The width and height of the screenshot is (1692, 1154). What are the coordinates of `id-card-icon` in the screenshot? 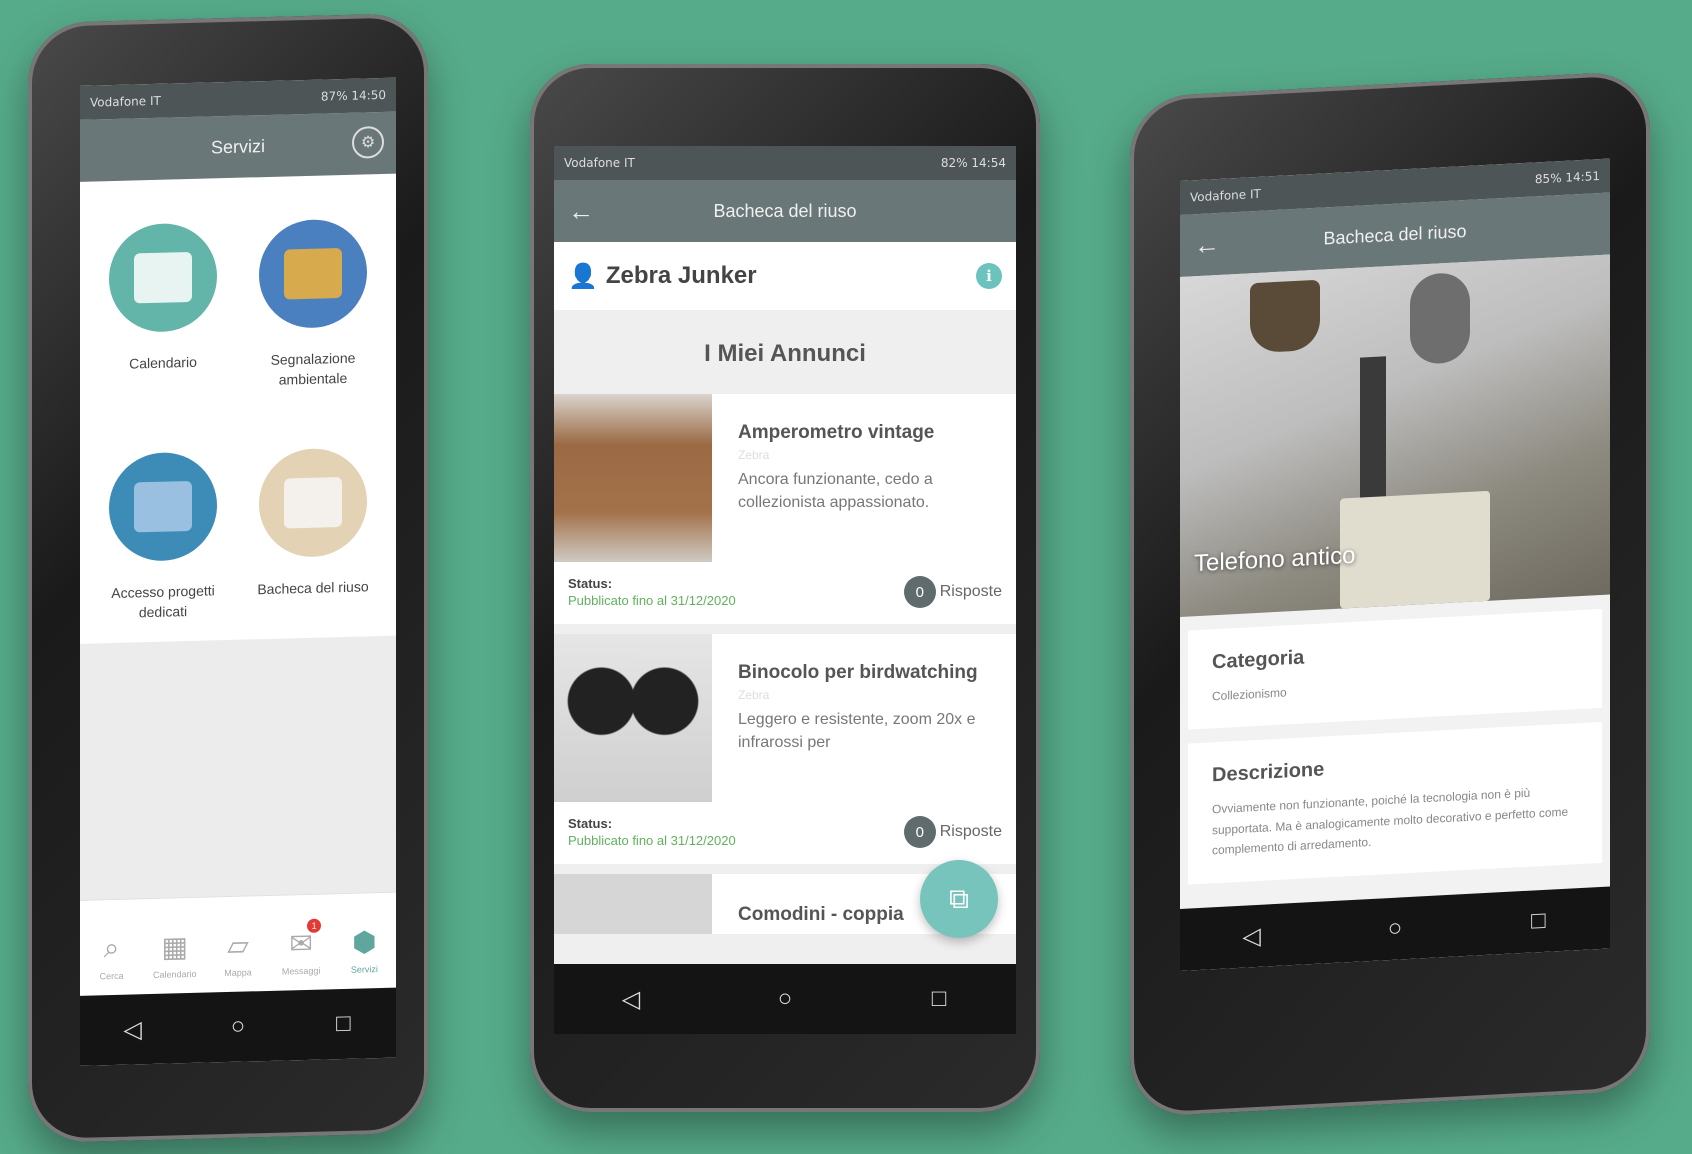 It's located at (163, 507).